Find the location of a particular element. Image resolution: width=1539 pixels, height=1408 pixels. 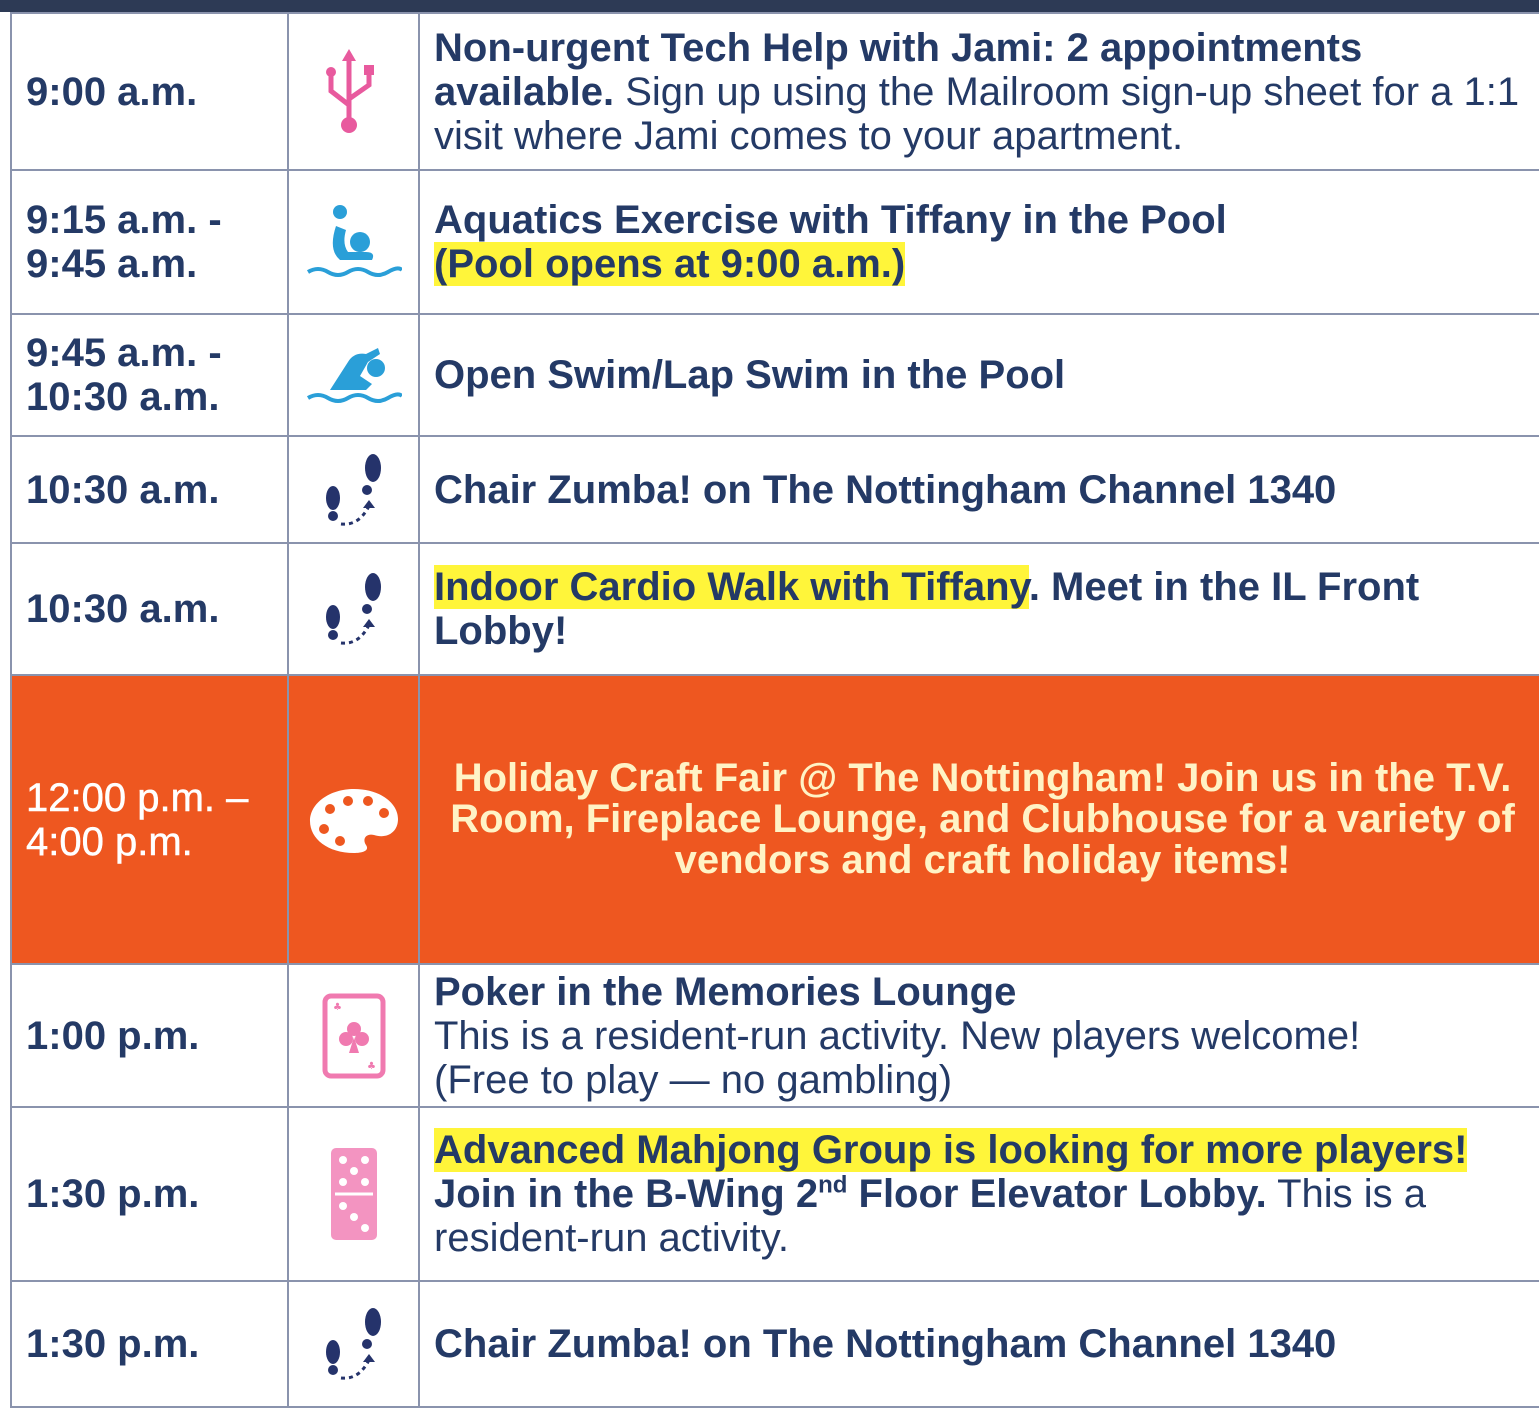

domino-icon is located at coordinates (353, 1194).